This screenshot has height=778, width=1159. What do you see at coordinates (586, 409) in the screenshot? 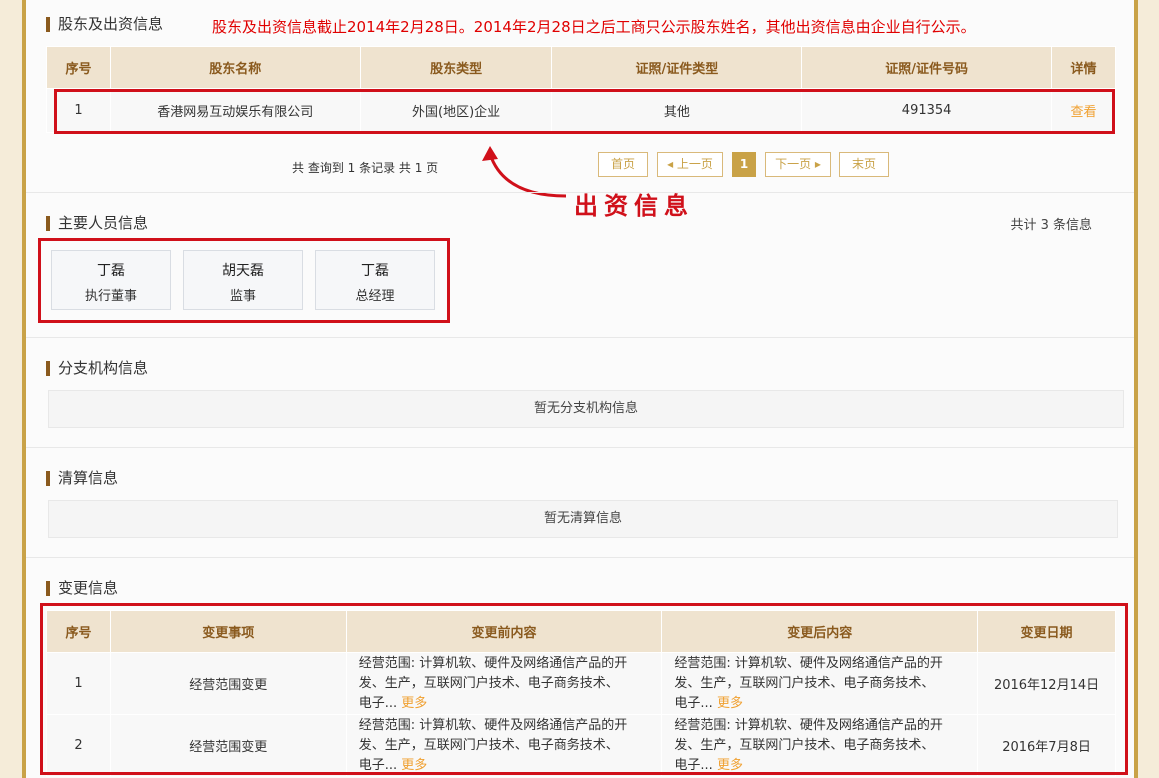
I see `branches-empty: 暂无分支机构信息` at bounding box center [586, 409].